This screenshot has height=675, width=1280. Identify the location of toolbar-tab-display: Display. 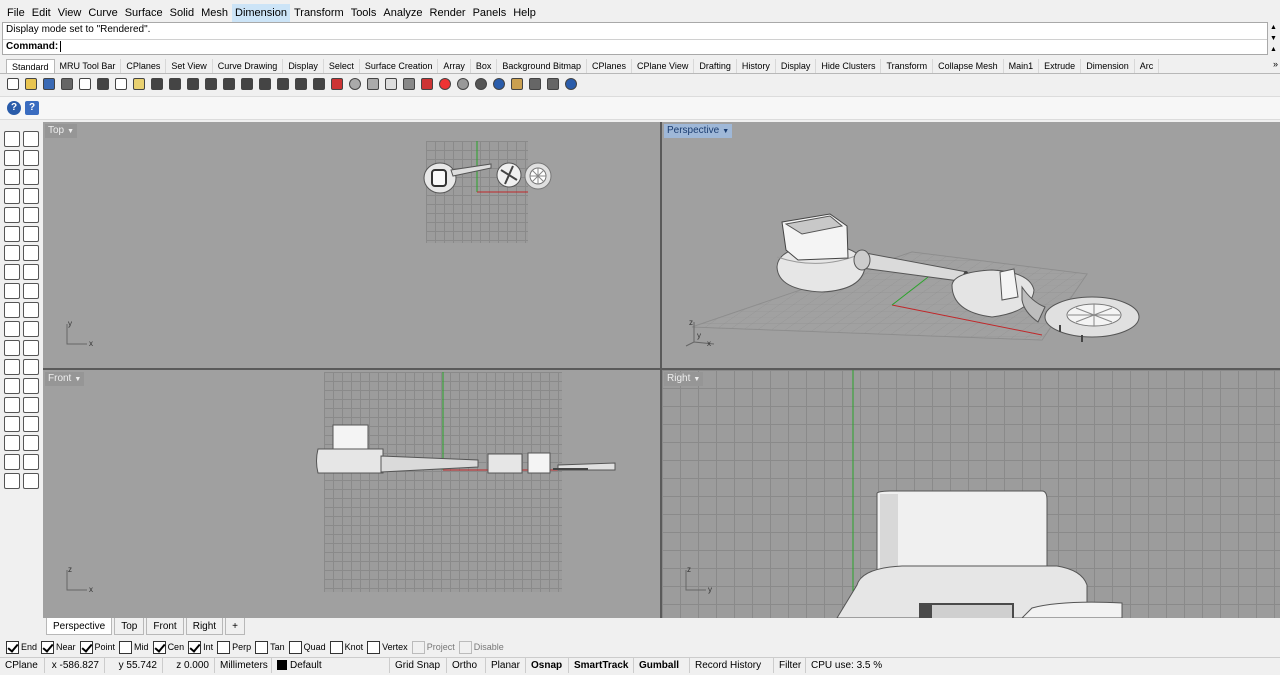
(796, 66).